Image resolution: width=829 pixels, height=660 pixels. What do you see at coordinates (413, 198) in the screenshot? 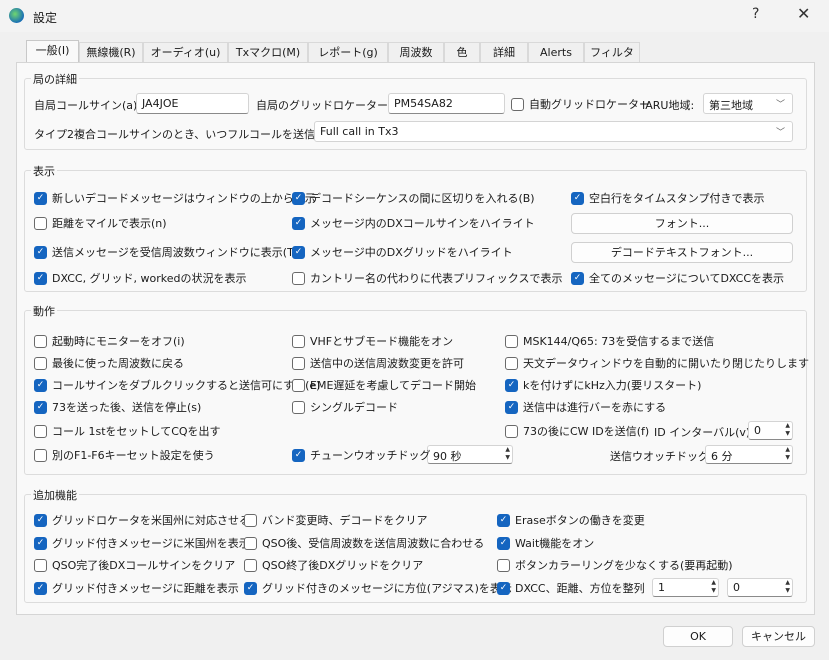
I see `display-checkbox-1: ✓ デコードシーケンスの間に区切りを入れる(B)` at bounding box center [413, 198].